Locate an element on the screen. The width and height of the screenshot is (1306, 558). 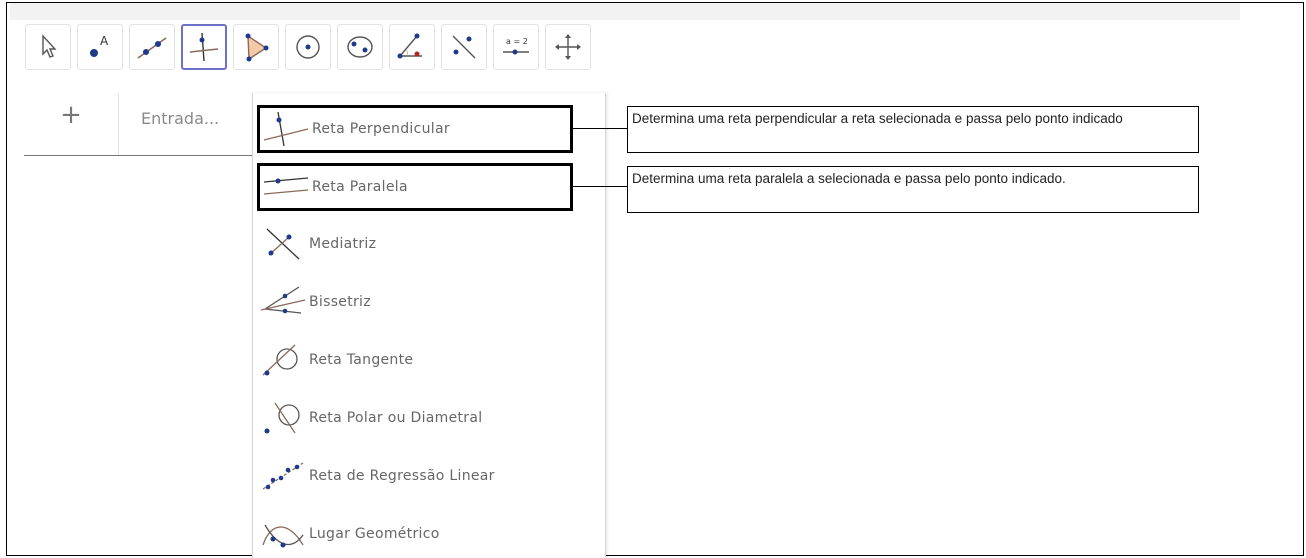
menu-item-mediatriz: Mediatriz is located at coordinates (427, 244).